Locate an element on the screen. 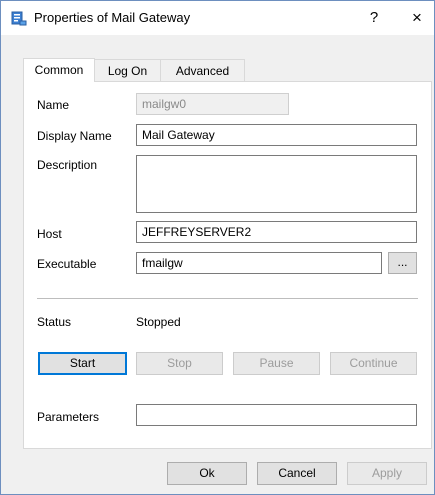  help-button: ? is located at coordinates (374, 18).